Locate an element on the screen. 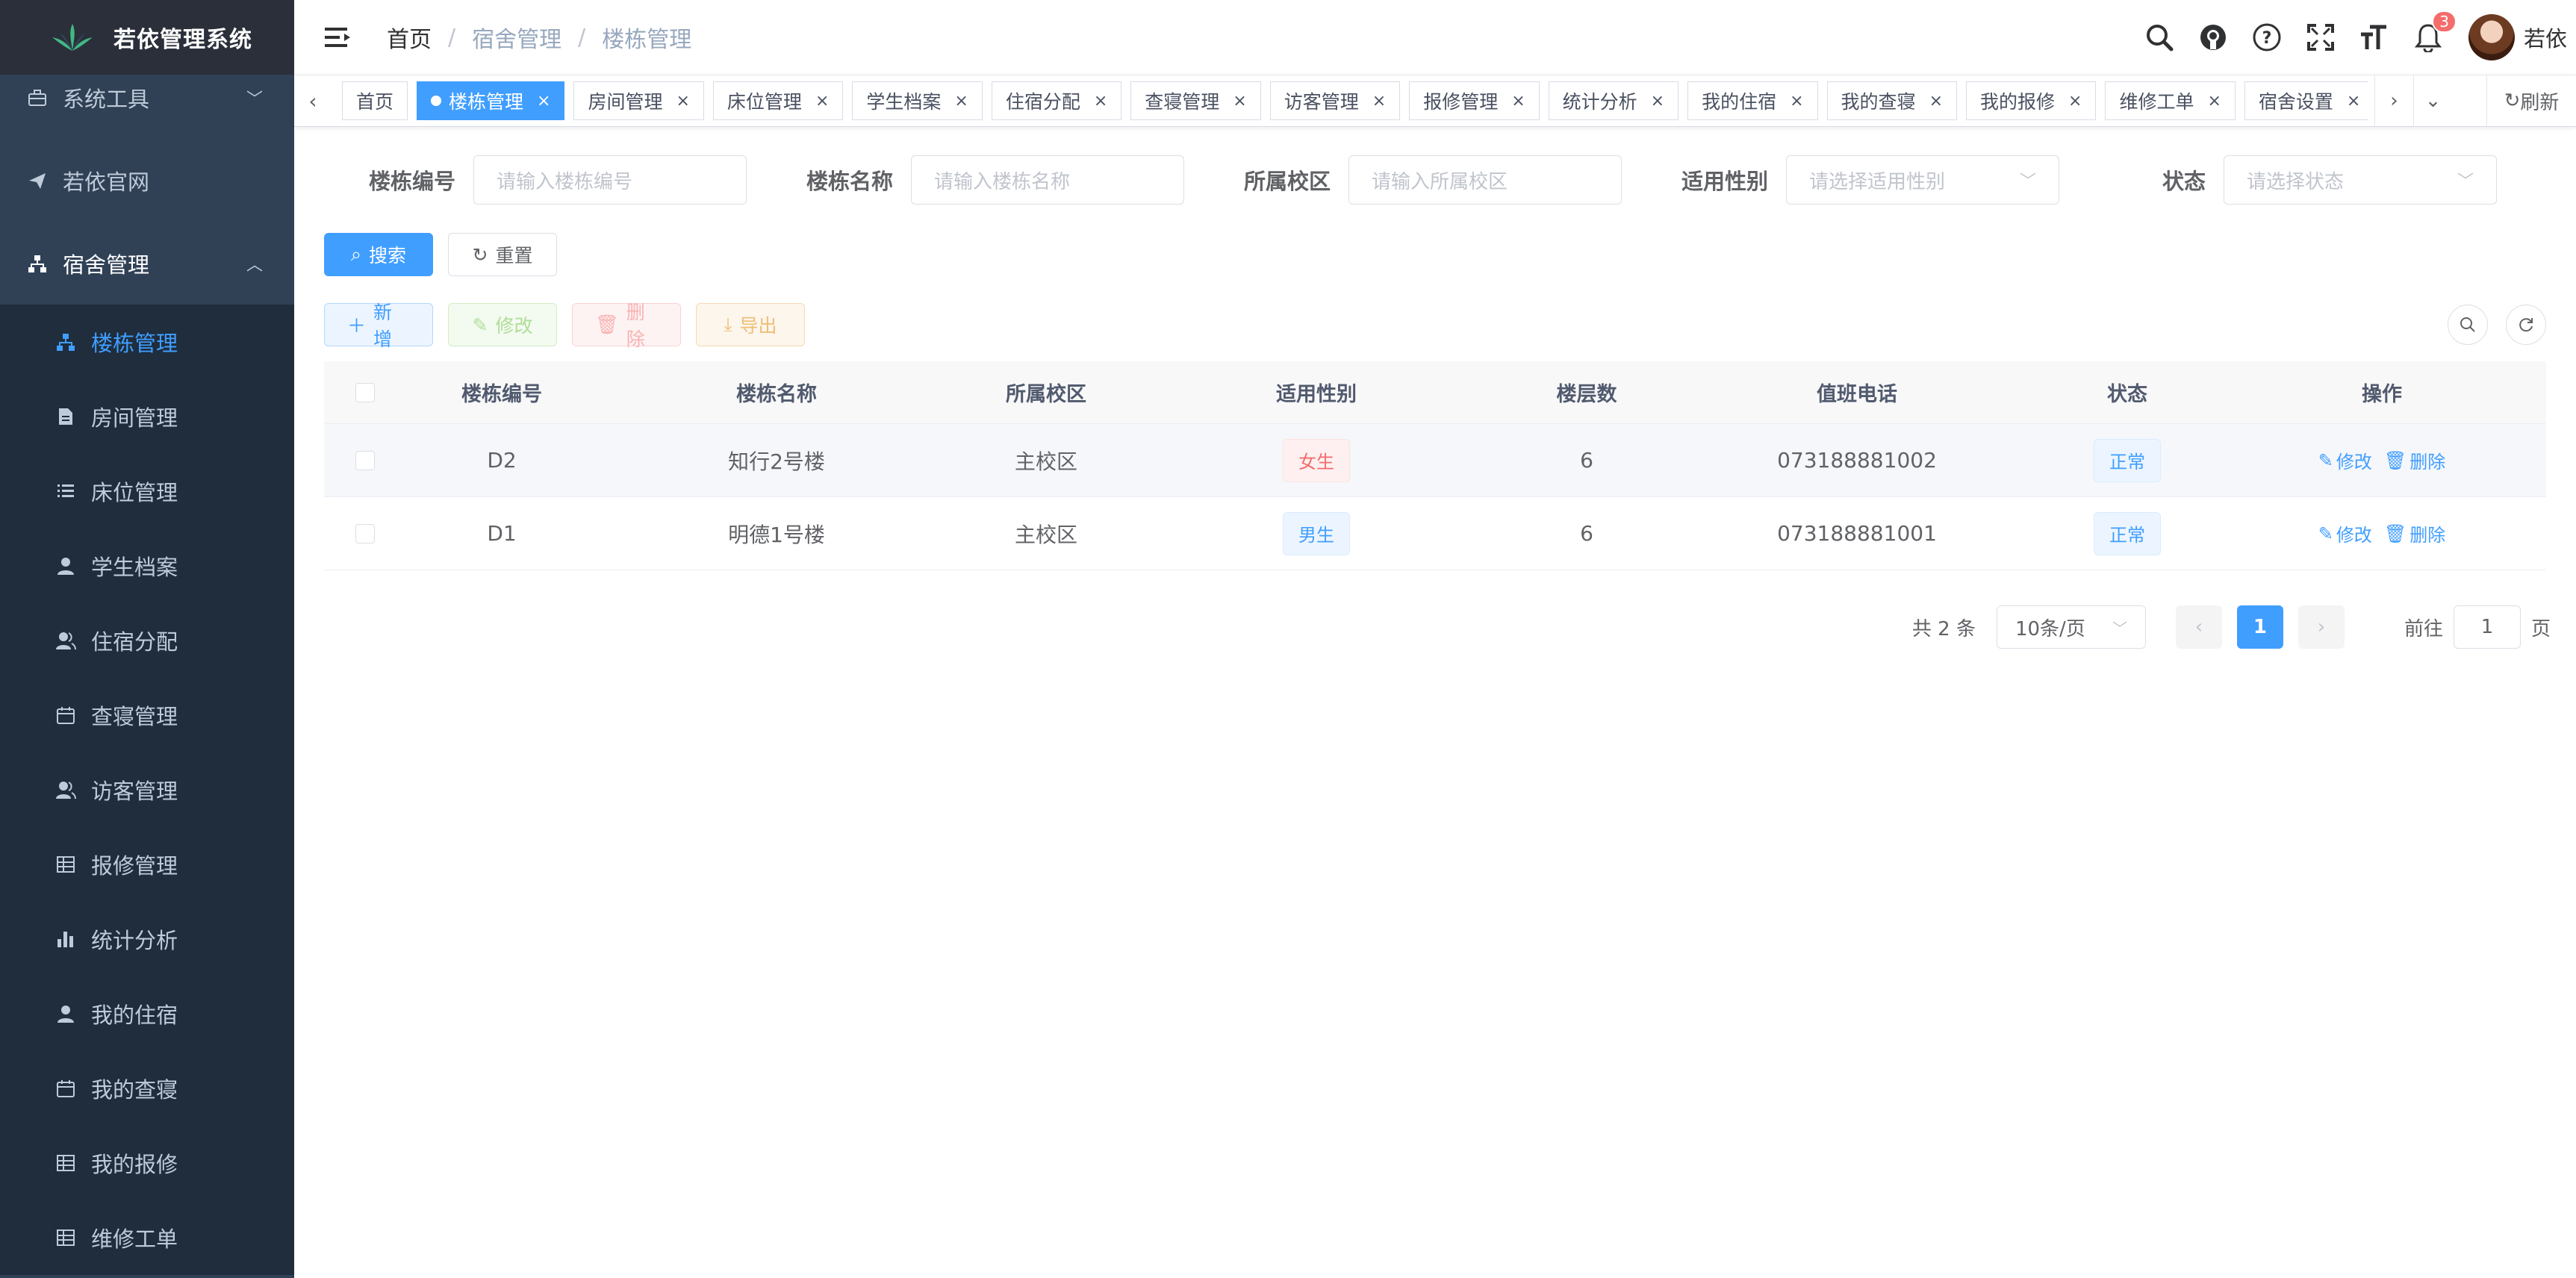  sidebar-item-ruoyi-website: 若依官网 is located at coordinates (147, 180).